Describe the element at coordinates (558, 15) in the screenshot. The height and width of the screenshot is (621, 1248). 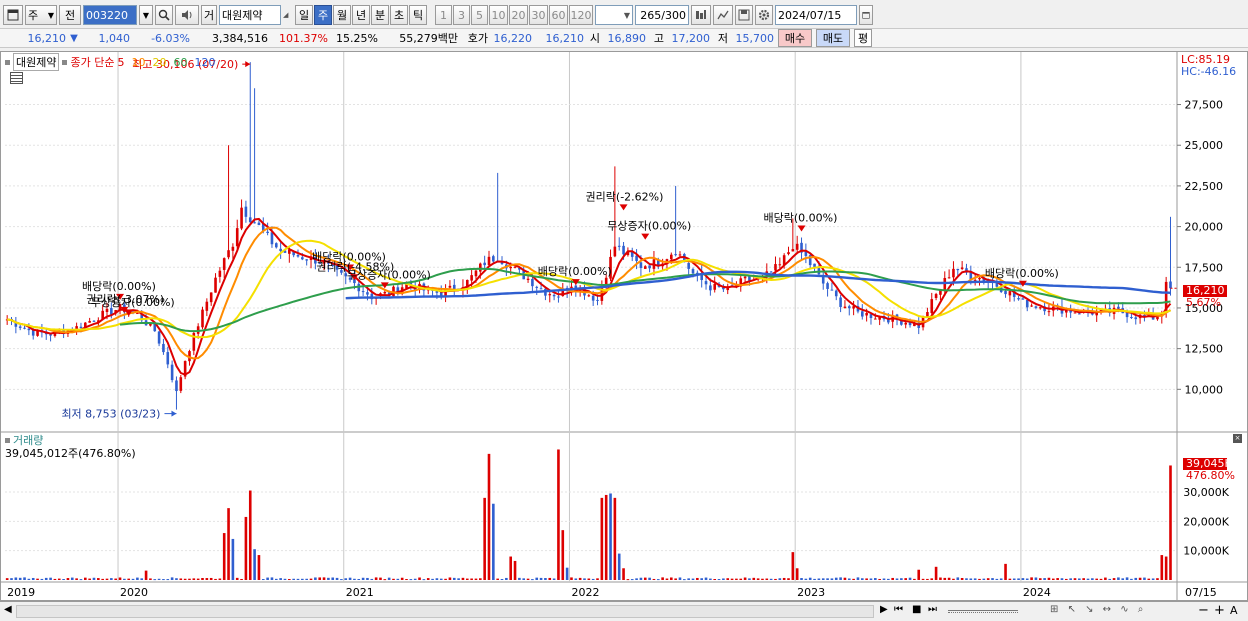
I see `interval-60-button: 60` at that location.